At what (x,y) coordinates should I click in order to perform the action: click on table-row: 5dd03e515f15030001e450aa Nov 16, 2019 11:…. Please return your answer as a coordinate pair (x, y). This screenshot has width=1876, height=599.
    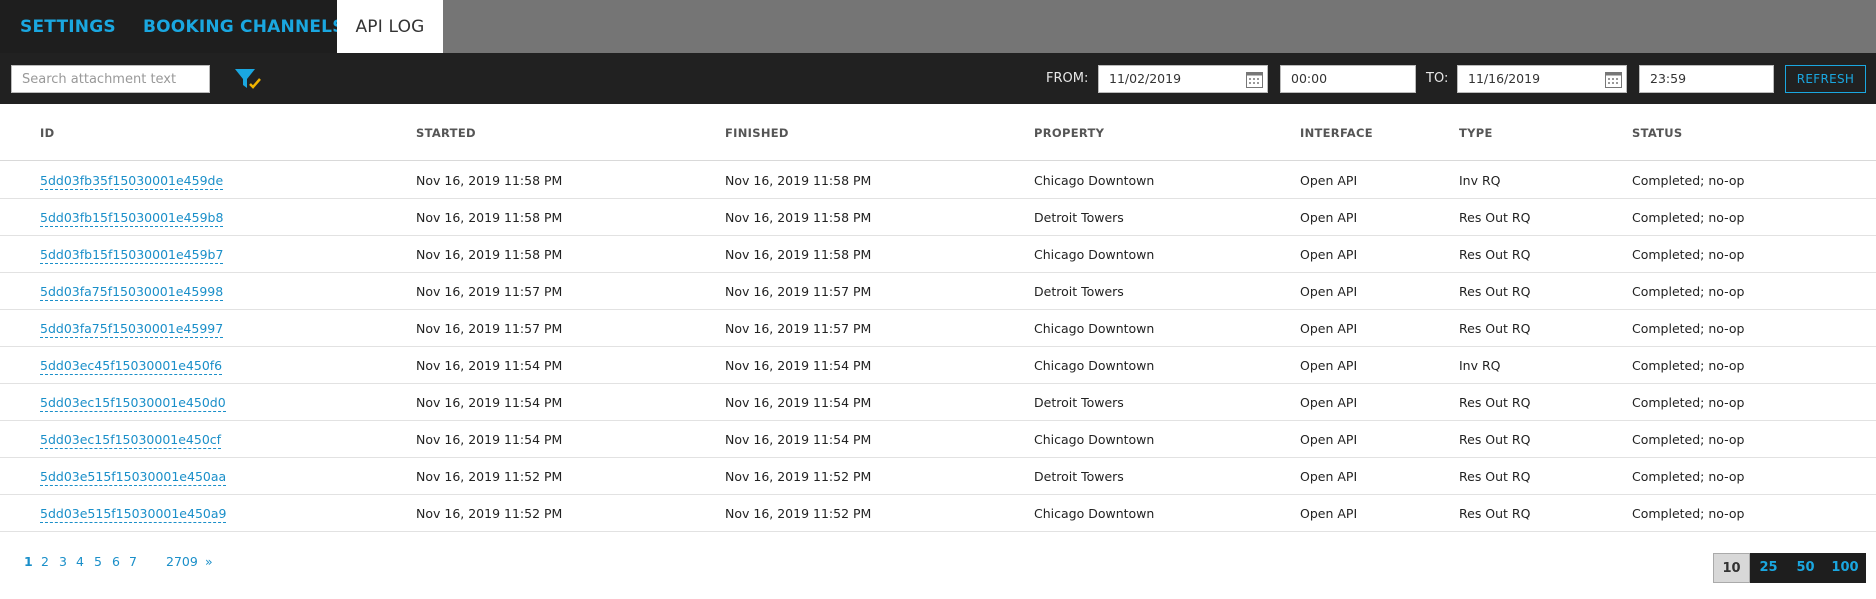
    Looking at the image, I should click on (938, 476).